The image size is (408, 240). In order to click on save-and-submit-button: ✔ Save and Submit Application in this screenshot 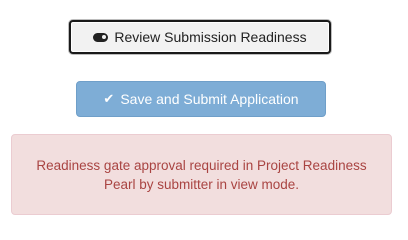, I will do `click(201, 99)`.